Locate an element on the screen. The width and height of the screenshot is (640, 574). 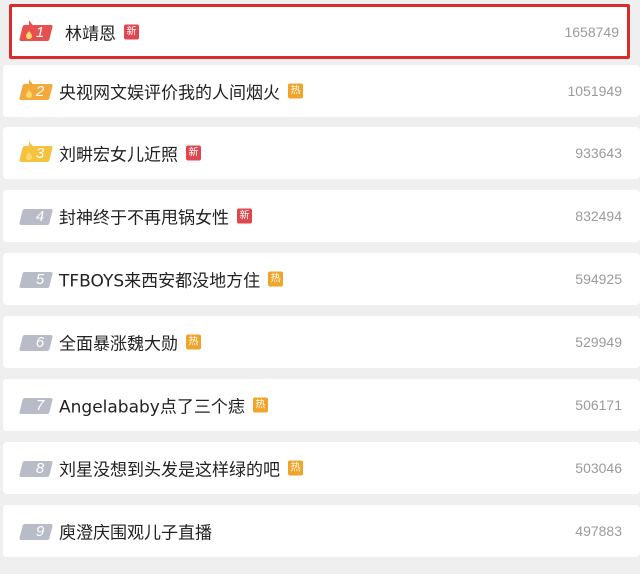
rank-number: 5 is located at coordinates (40, 279).